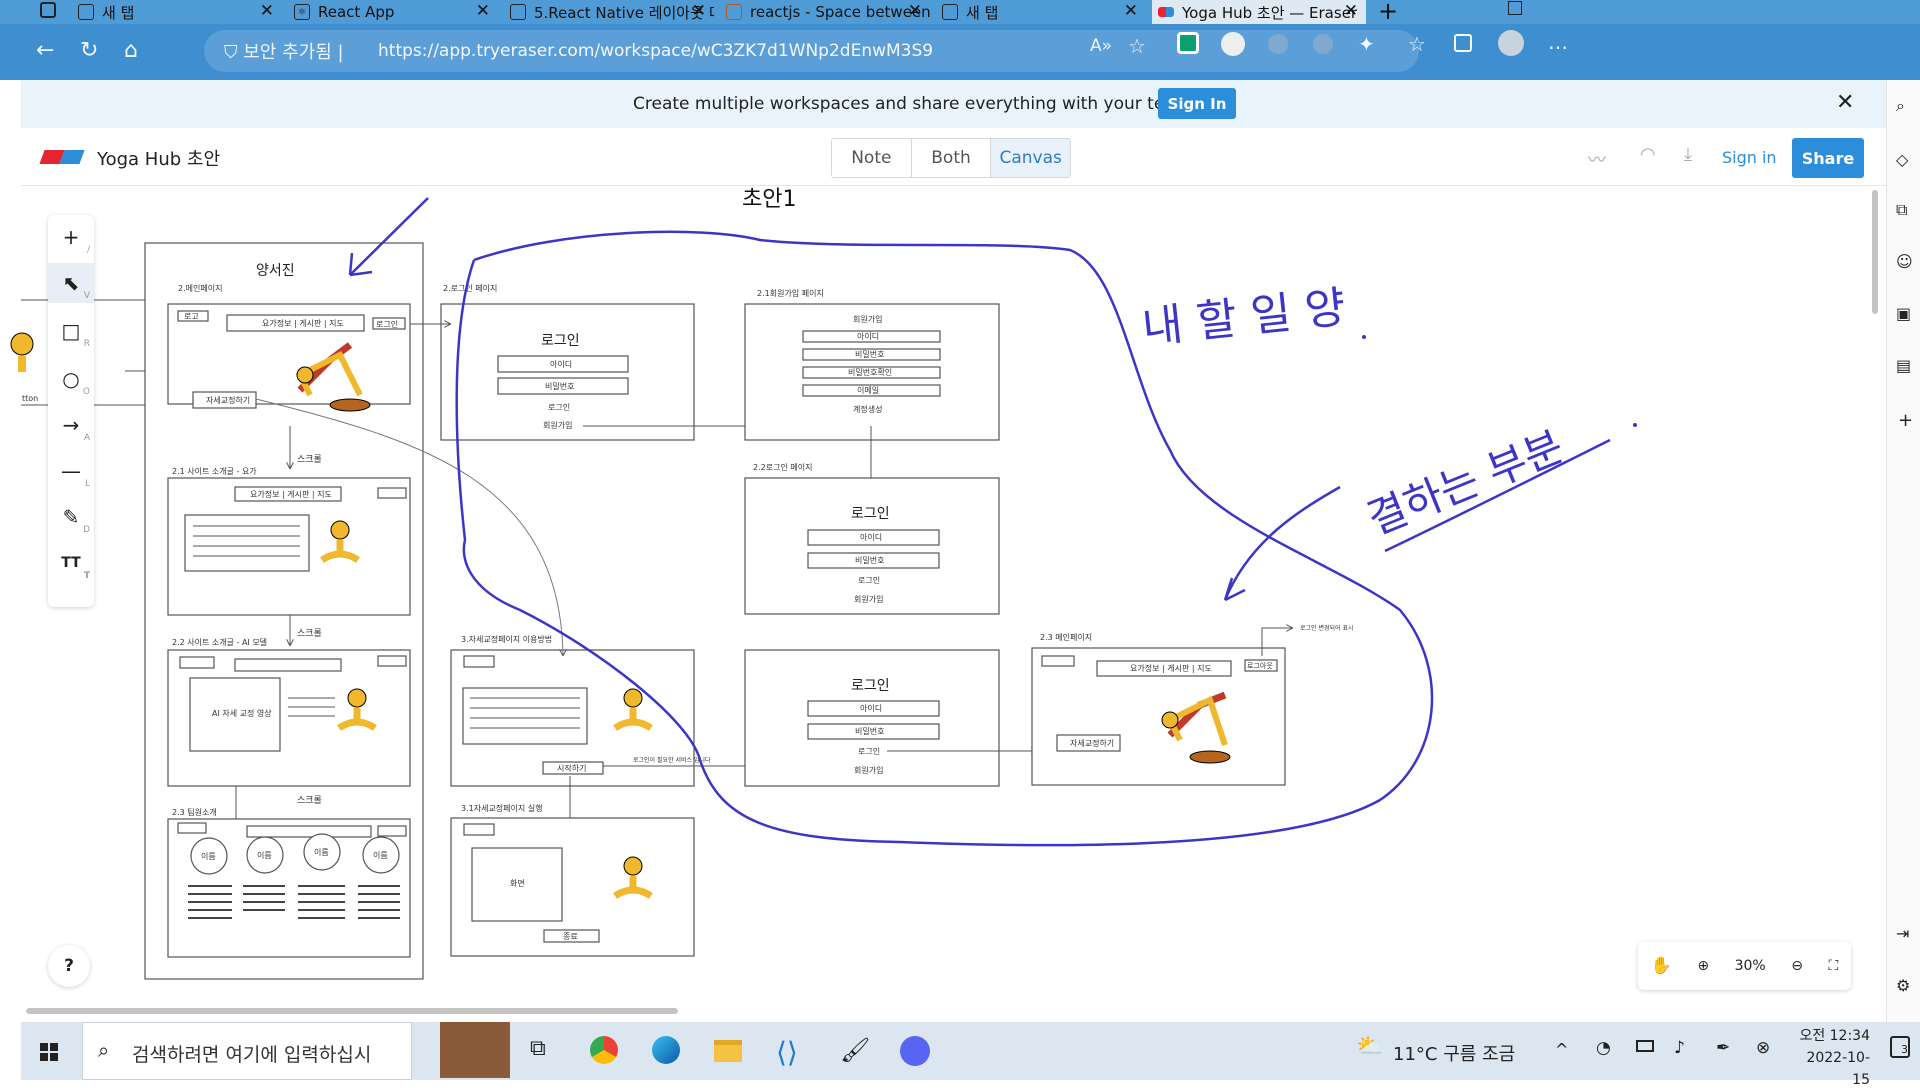 The image size is (1920, 1091). What do you see at coordinates (538, 1048) in the screenshot?
I see `task-view-icon: ⧉` at bounding box center [538, 1048].